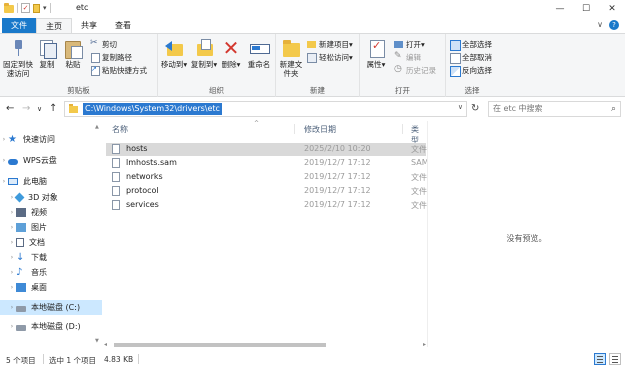  What do you see at coordinates (53, 108) in the screenshot?
I see `up-arrow-icon: ↑` at bounding box center [53, 108].